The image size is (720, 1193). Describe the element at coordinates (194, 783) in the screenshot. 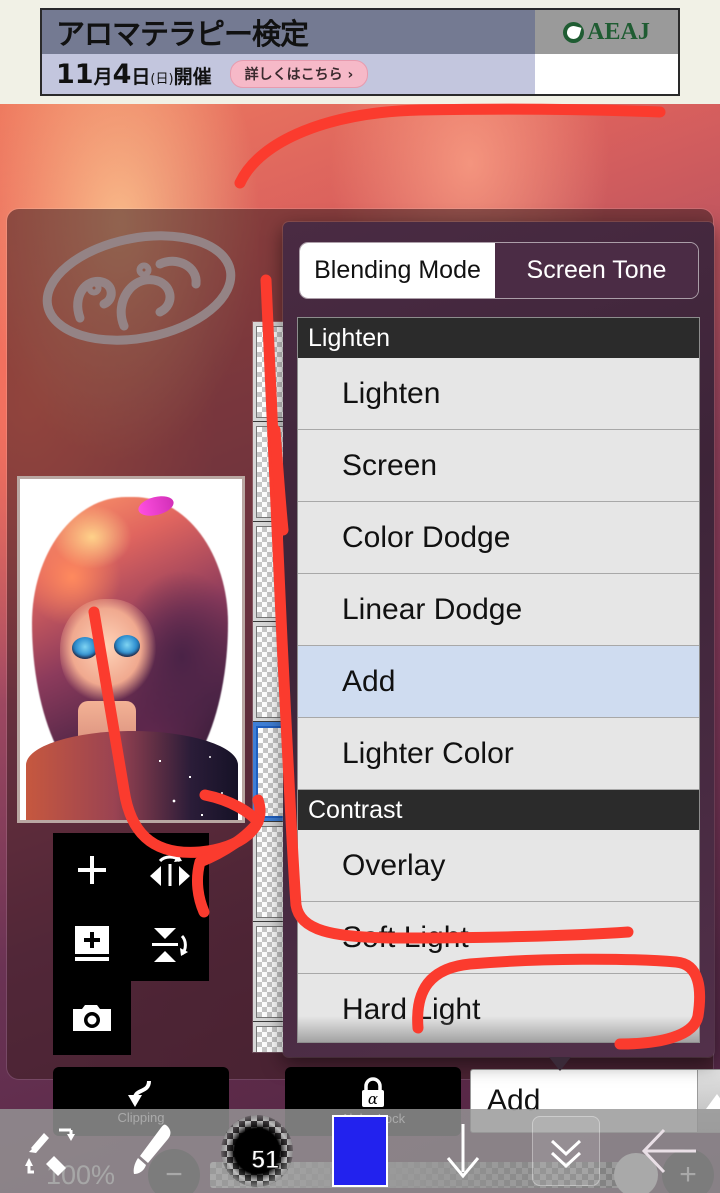

I see `artwork-stars` at that location.